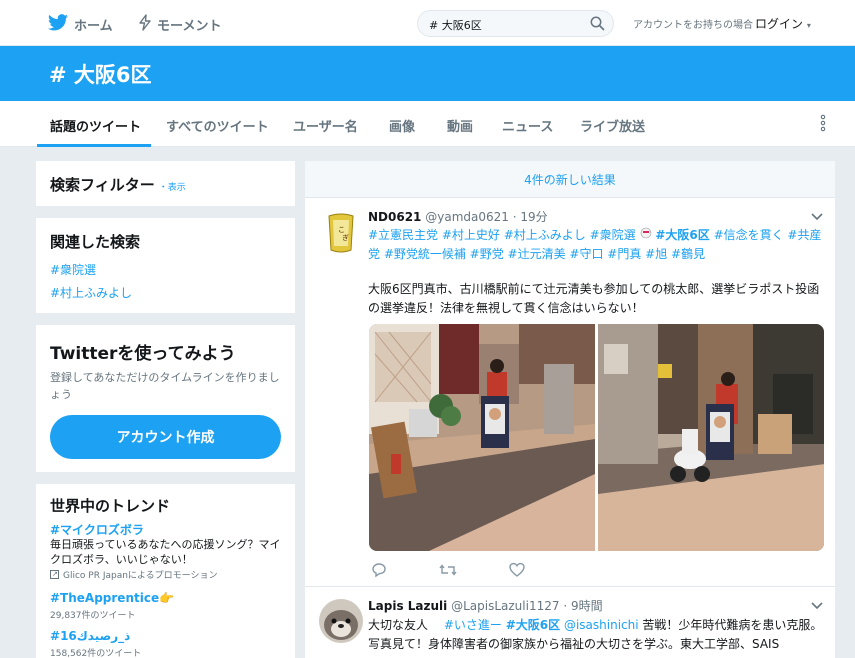 The image size is (855, 658). Describe the element at coordinates (570, 179) in the screenshot. I see `new-results-bar: 4件の新しい結果` at that location.